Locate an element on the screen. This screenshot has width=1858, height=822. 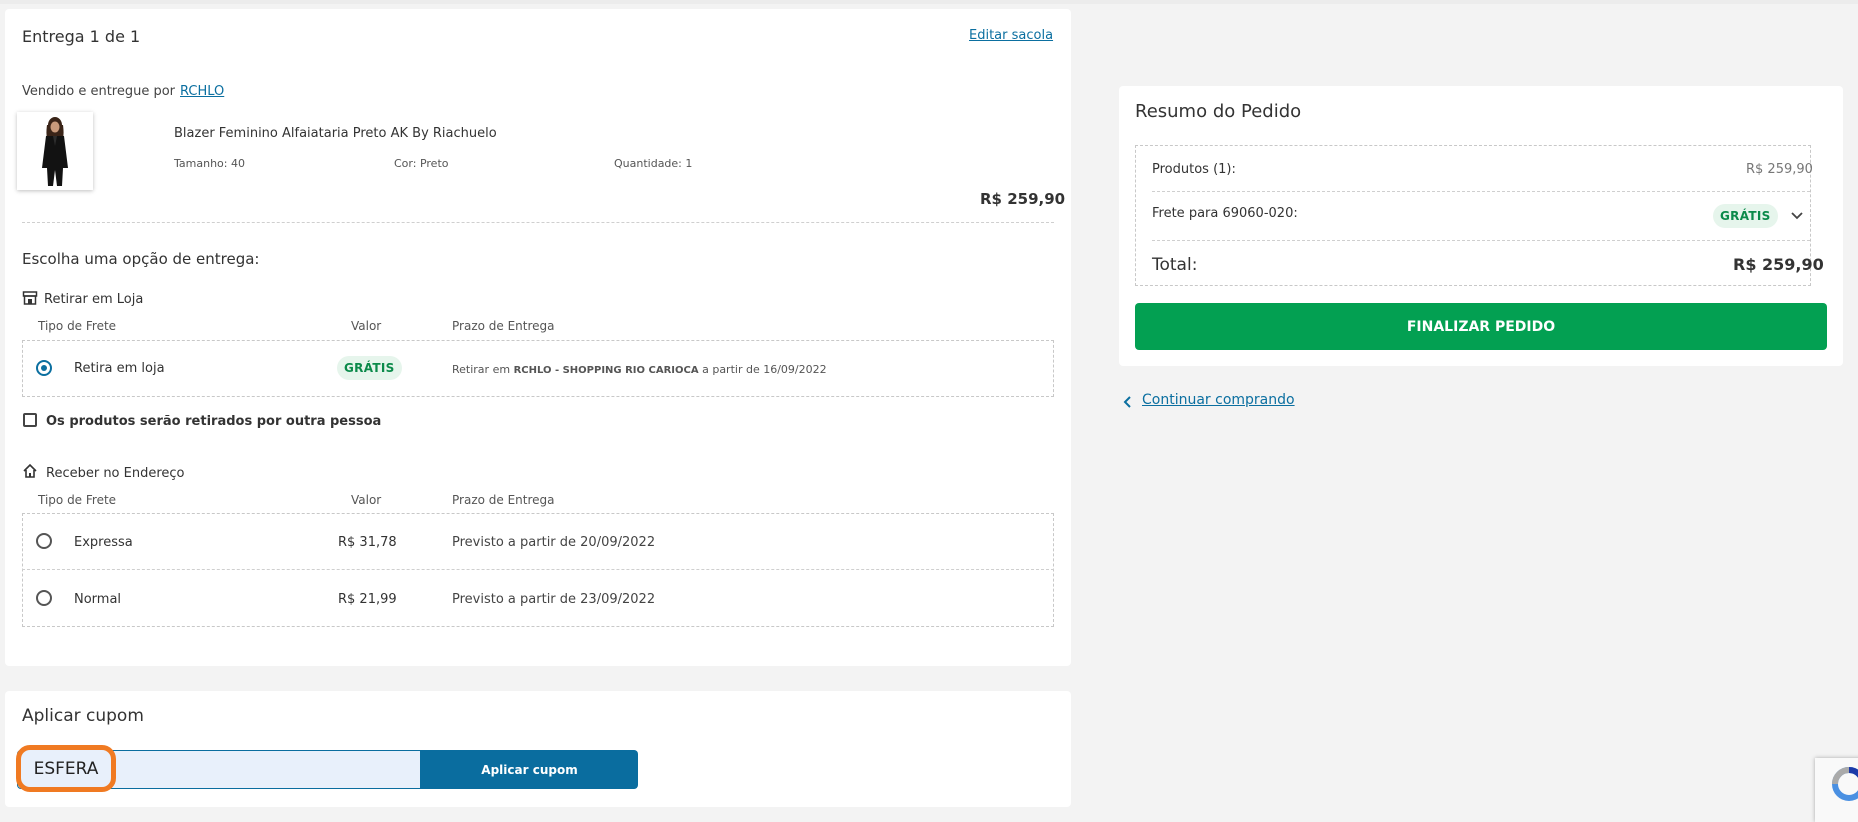
qty-label: Quantidade: is located at coordinates (648, 163).